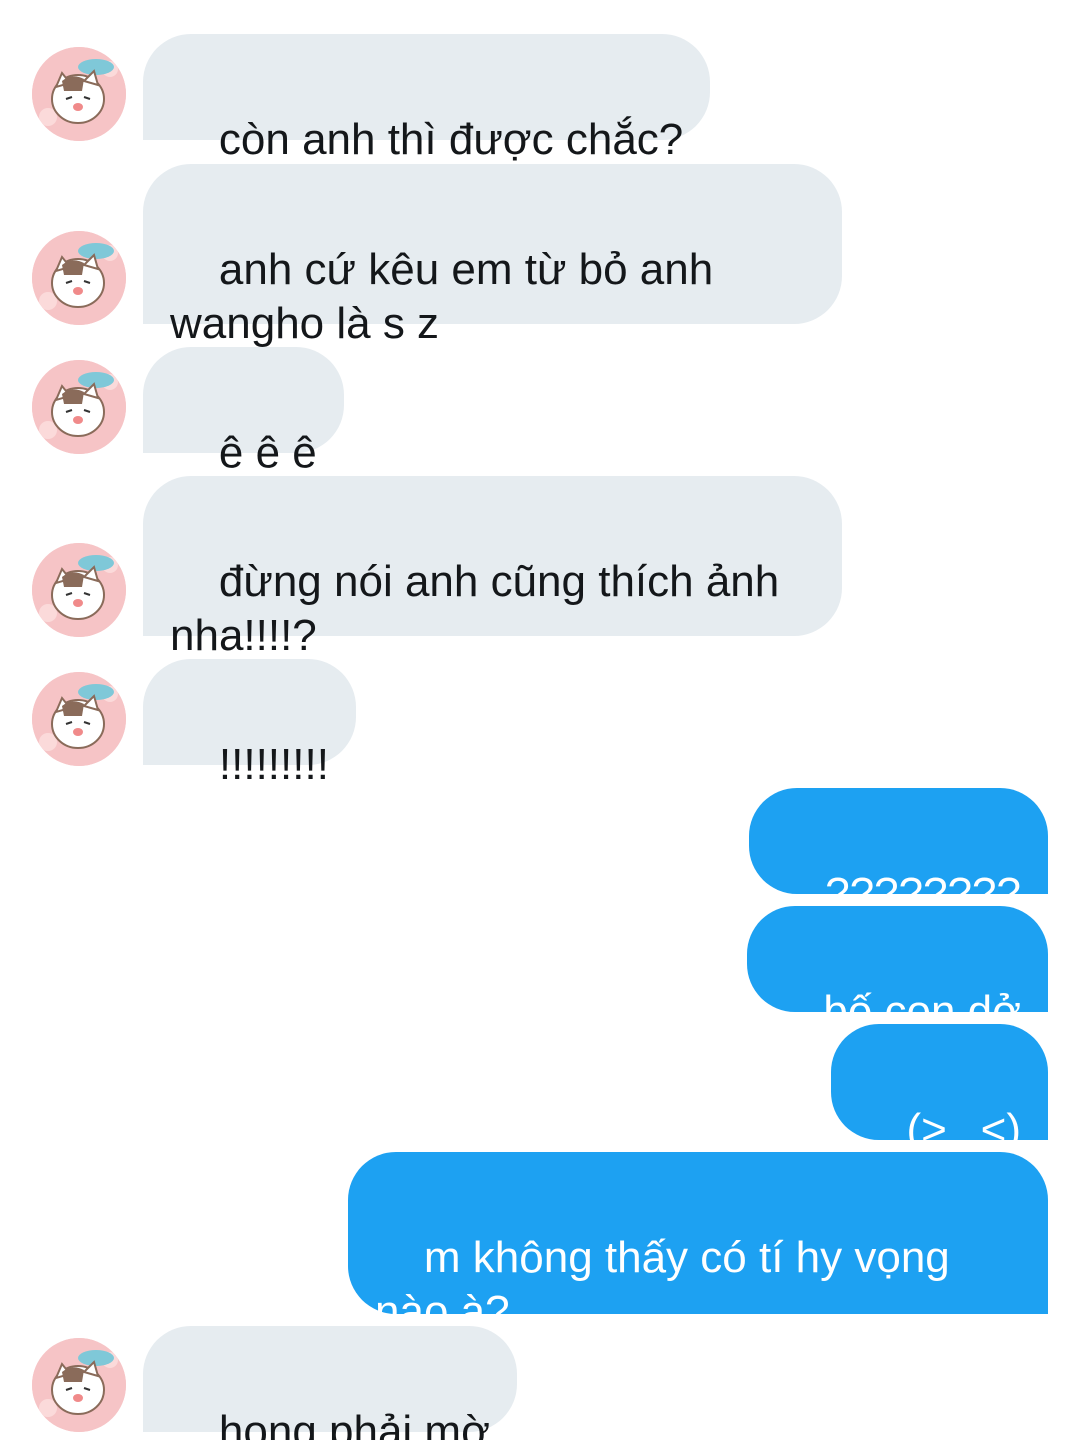 The image size is (1080, 1440). Describe the element at coordinates (243, 412) in the screenshot. I see `received-message: ê ê ê` at that location.